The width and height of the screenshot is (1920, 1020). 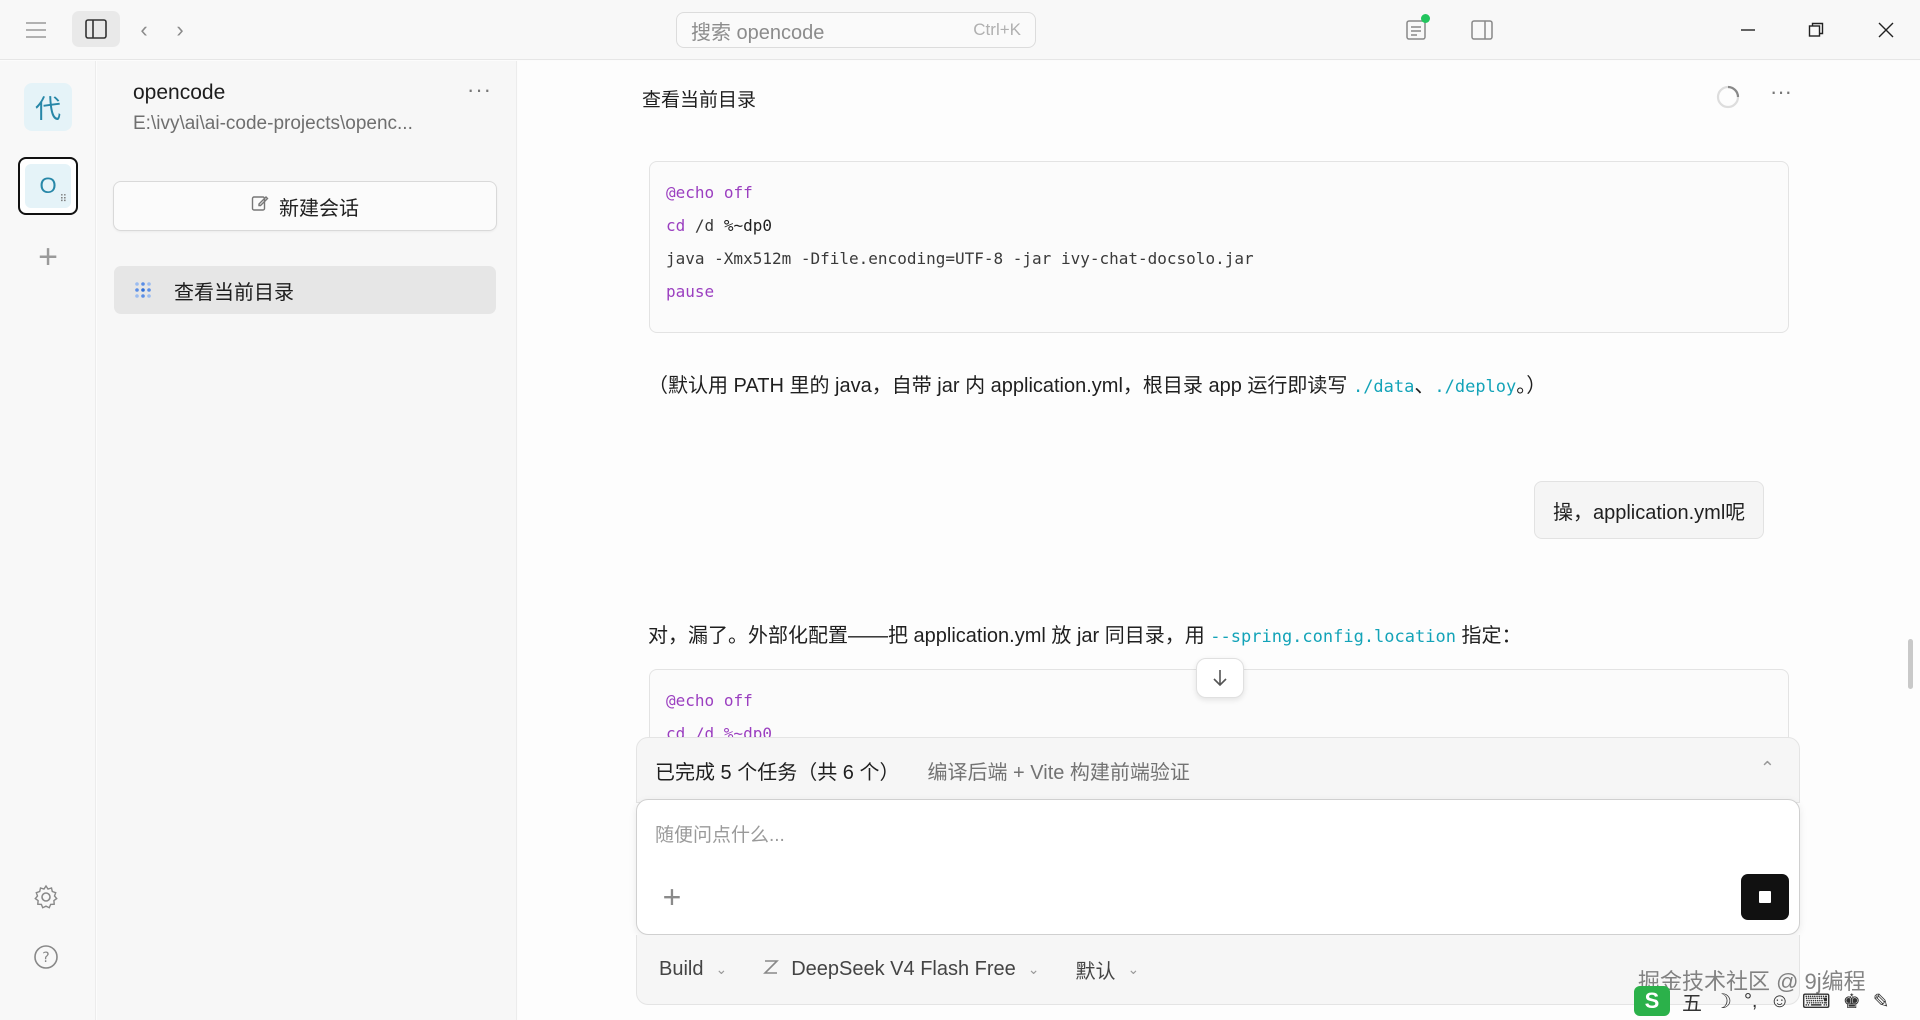 What do you see at coordinates (63, 199) in the screenshot?
I see `busy-grid-icon: ⠿` at bounding box center [63, 199].